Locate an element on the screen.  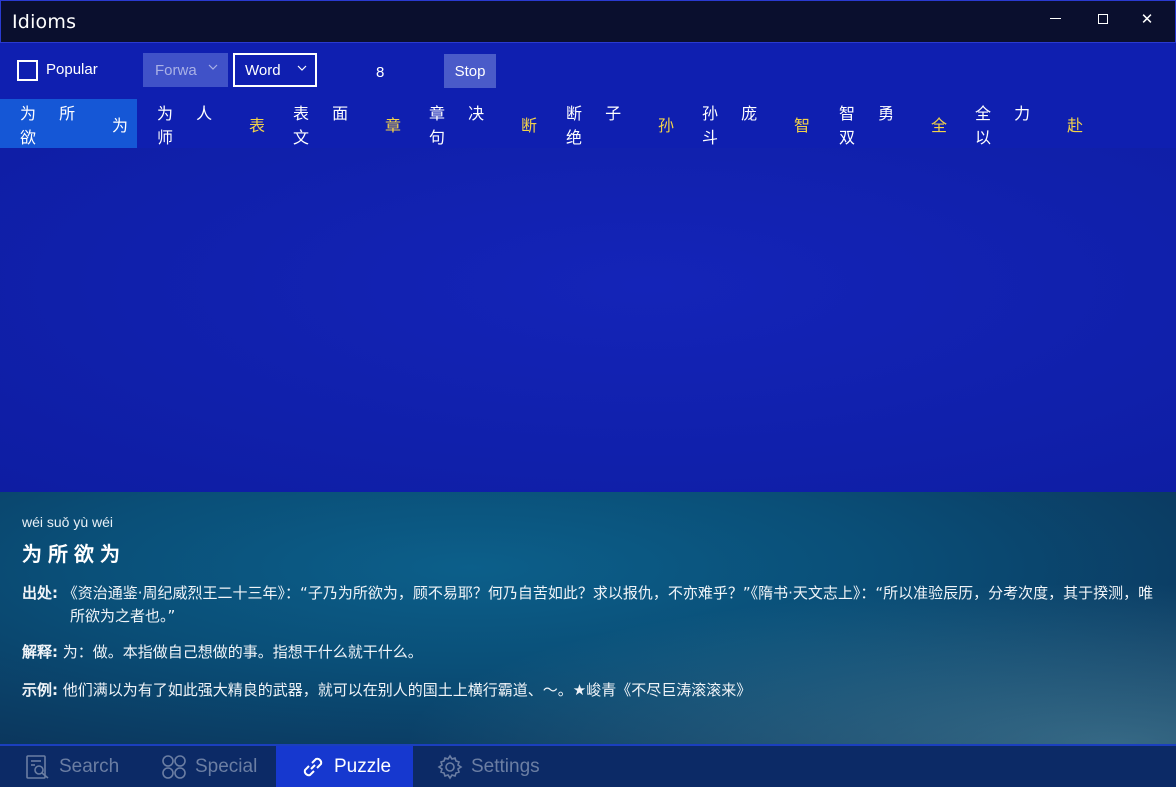
nav-item-special: Special is located at coordinates (205, 766).